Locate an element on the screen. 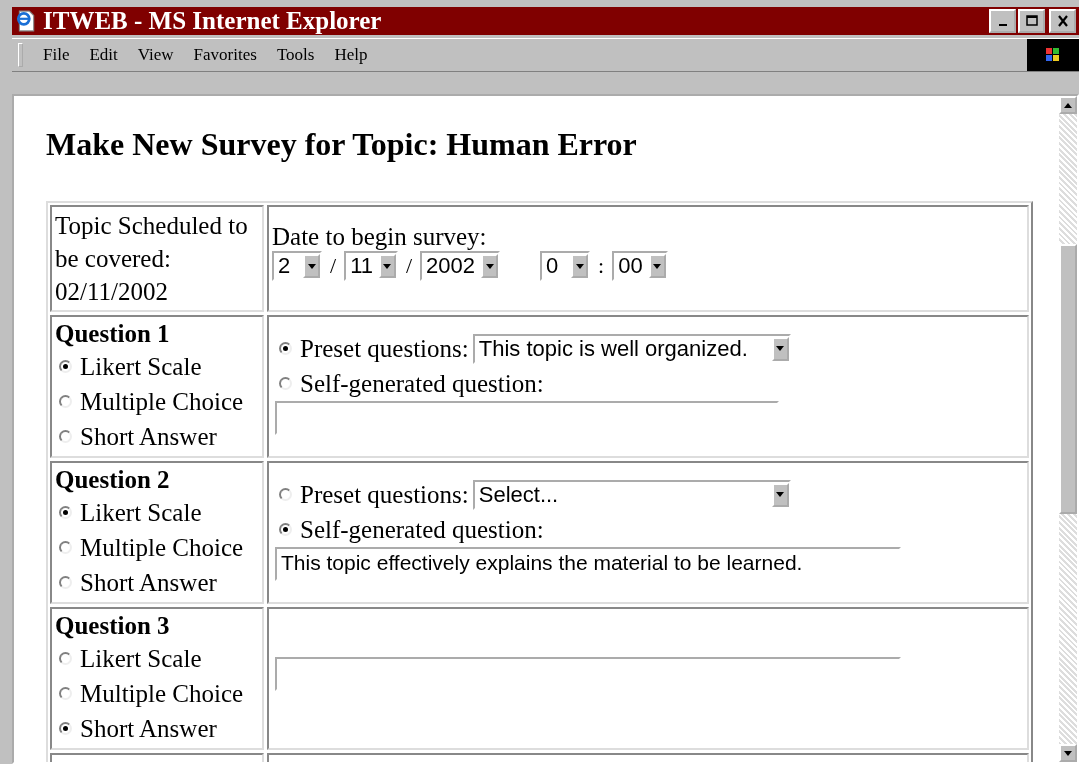  menu-item: File is located at coordinates (56, 55).